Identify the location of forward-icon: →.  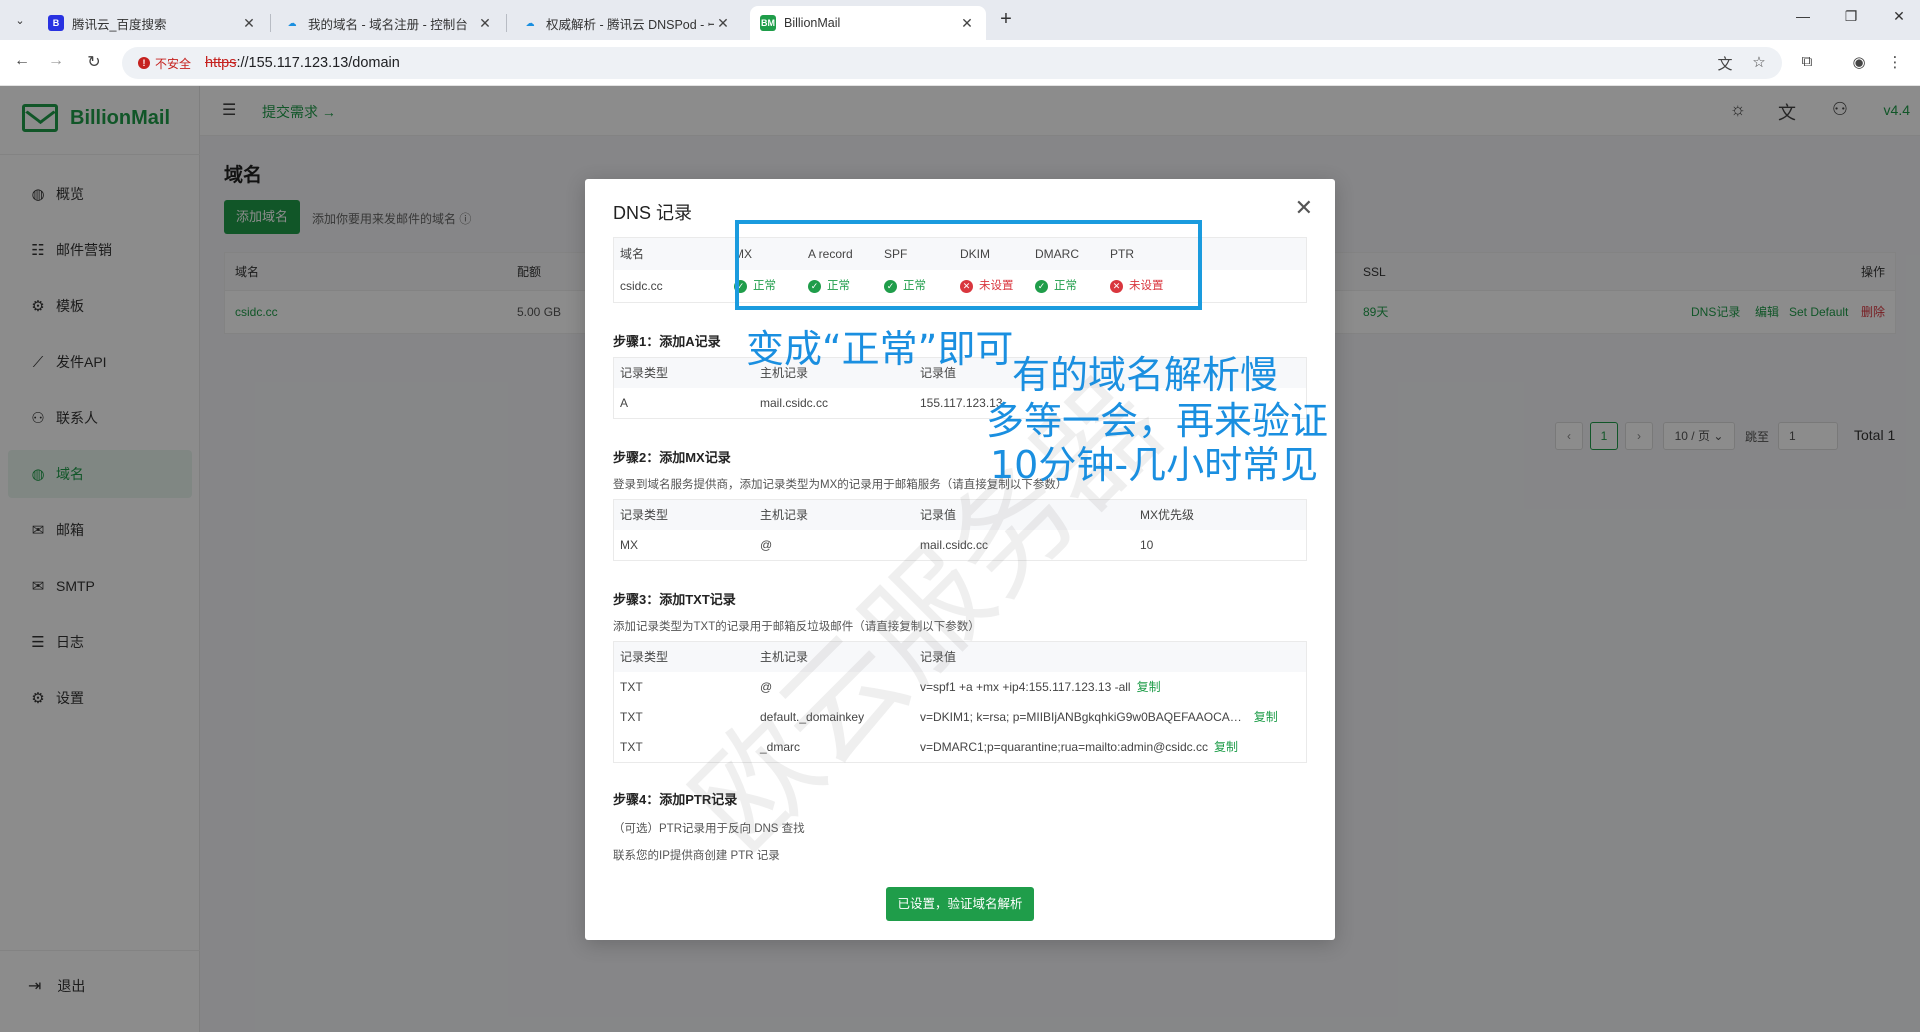
(56, 61).